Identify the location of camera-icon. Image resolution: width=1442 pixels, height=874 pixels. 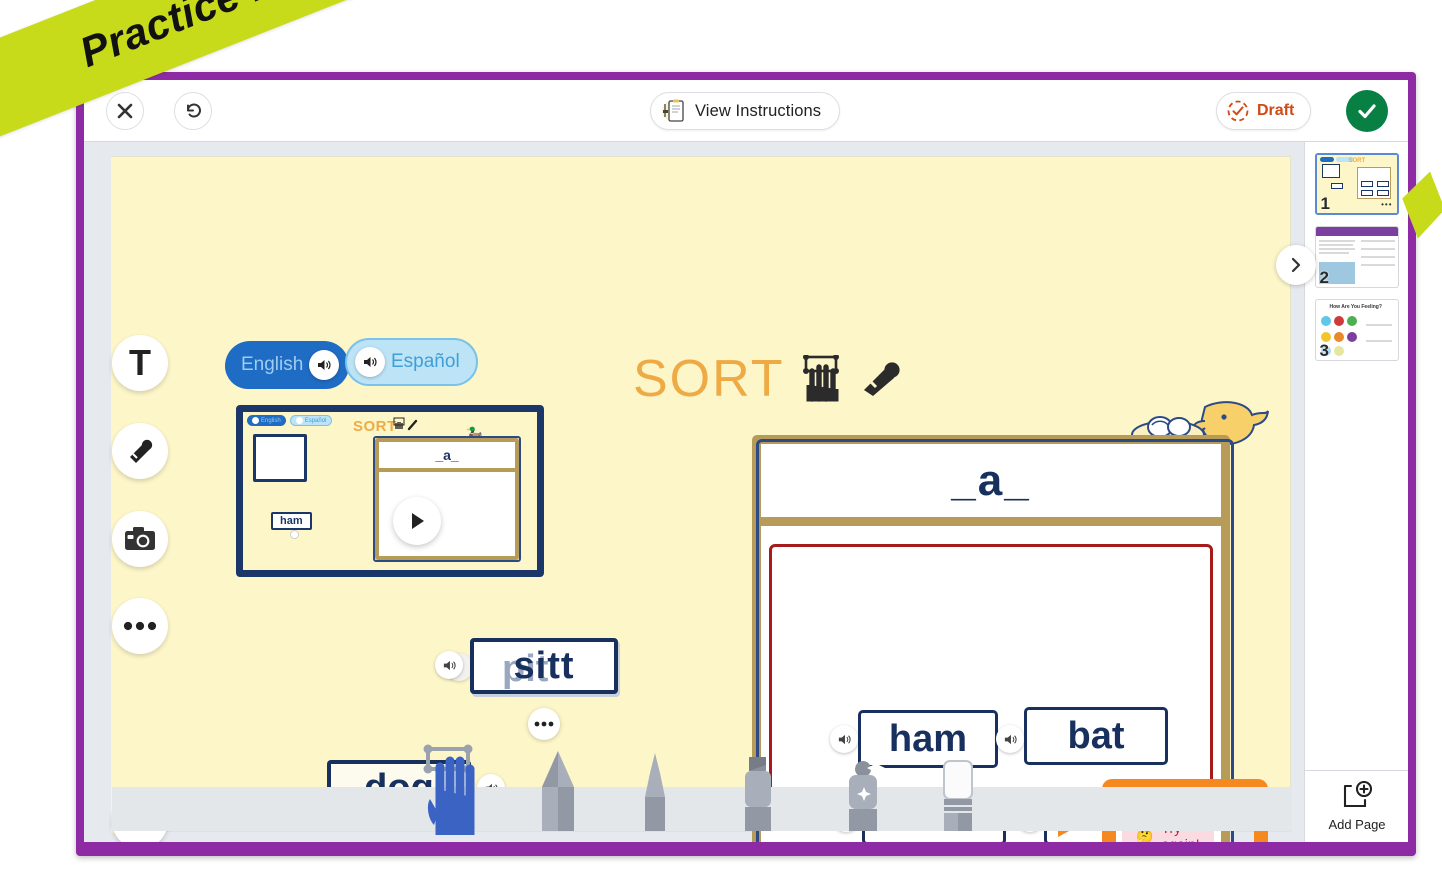
(140, 538).